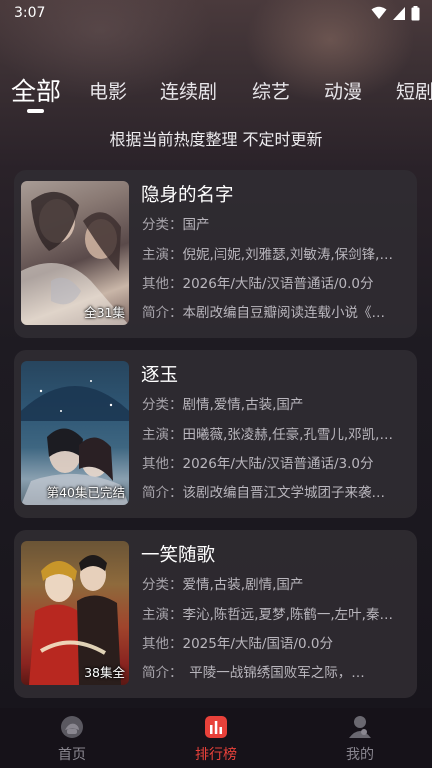 Image resolution: width=432 pixels, height=768 pixels. Describe the element at coordinates (360, 727) in the screenshot. I see `profile-icon` at that location.